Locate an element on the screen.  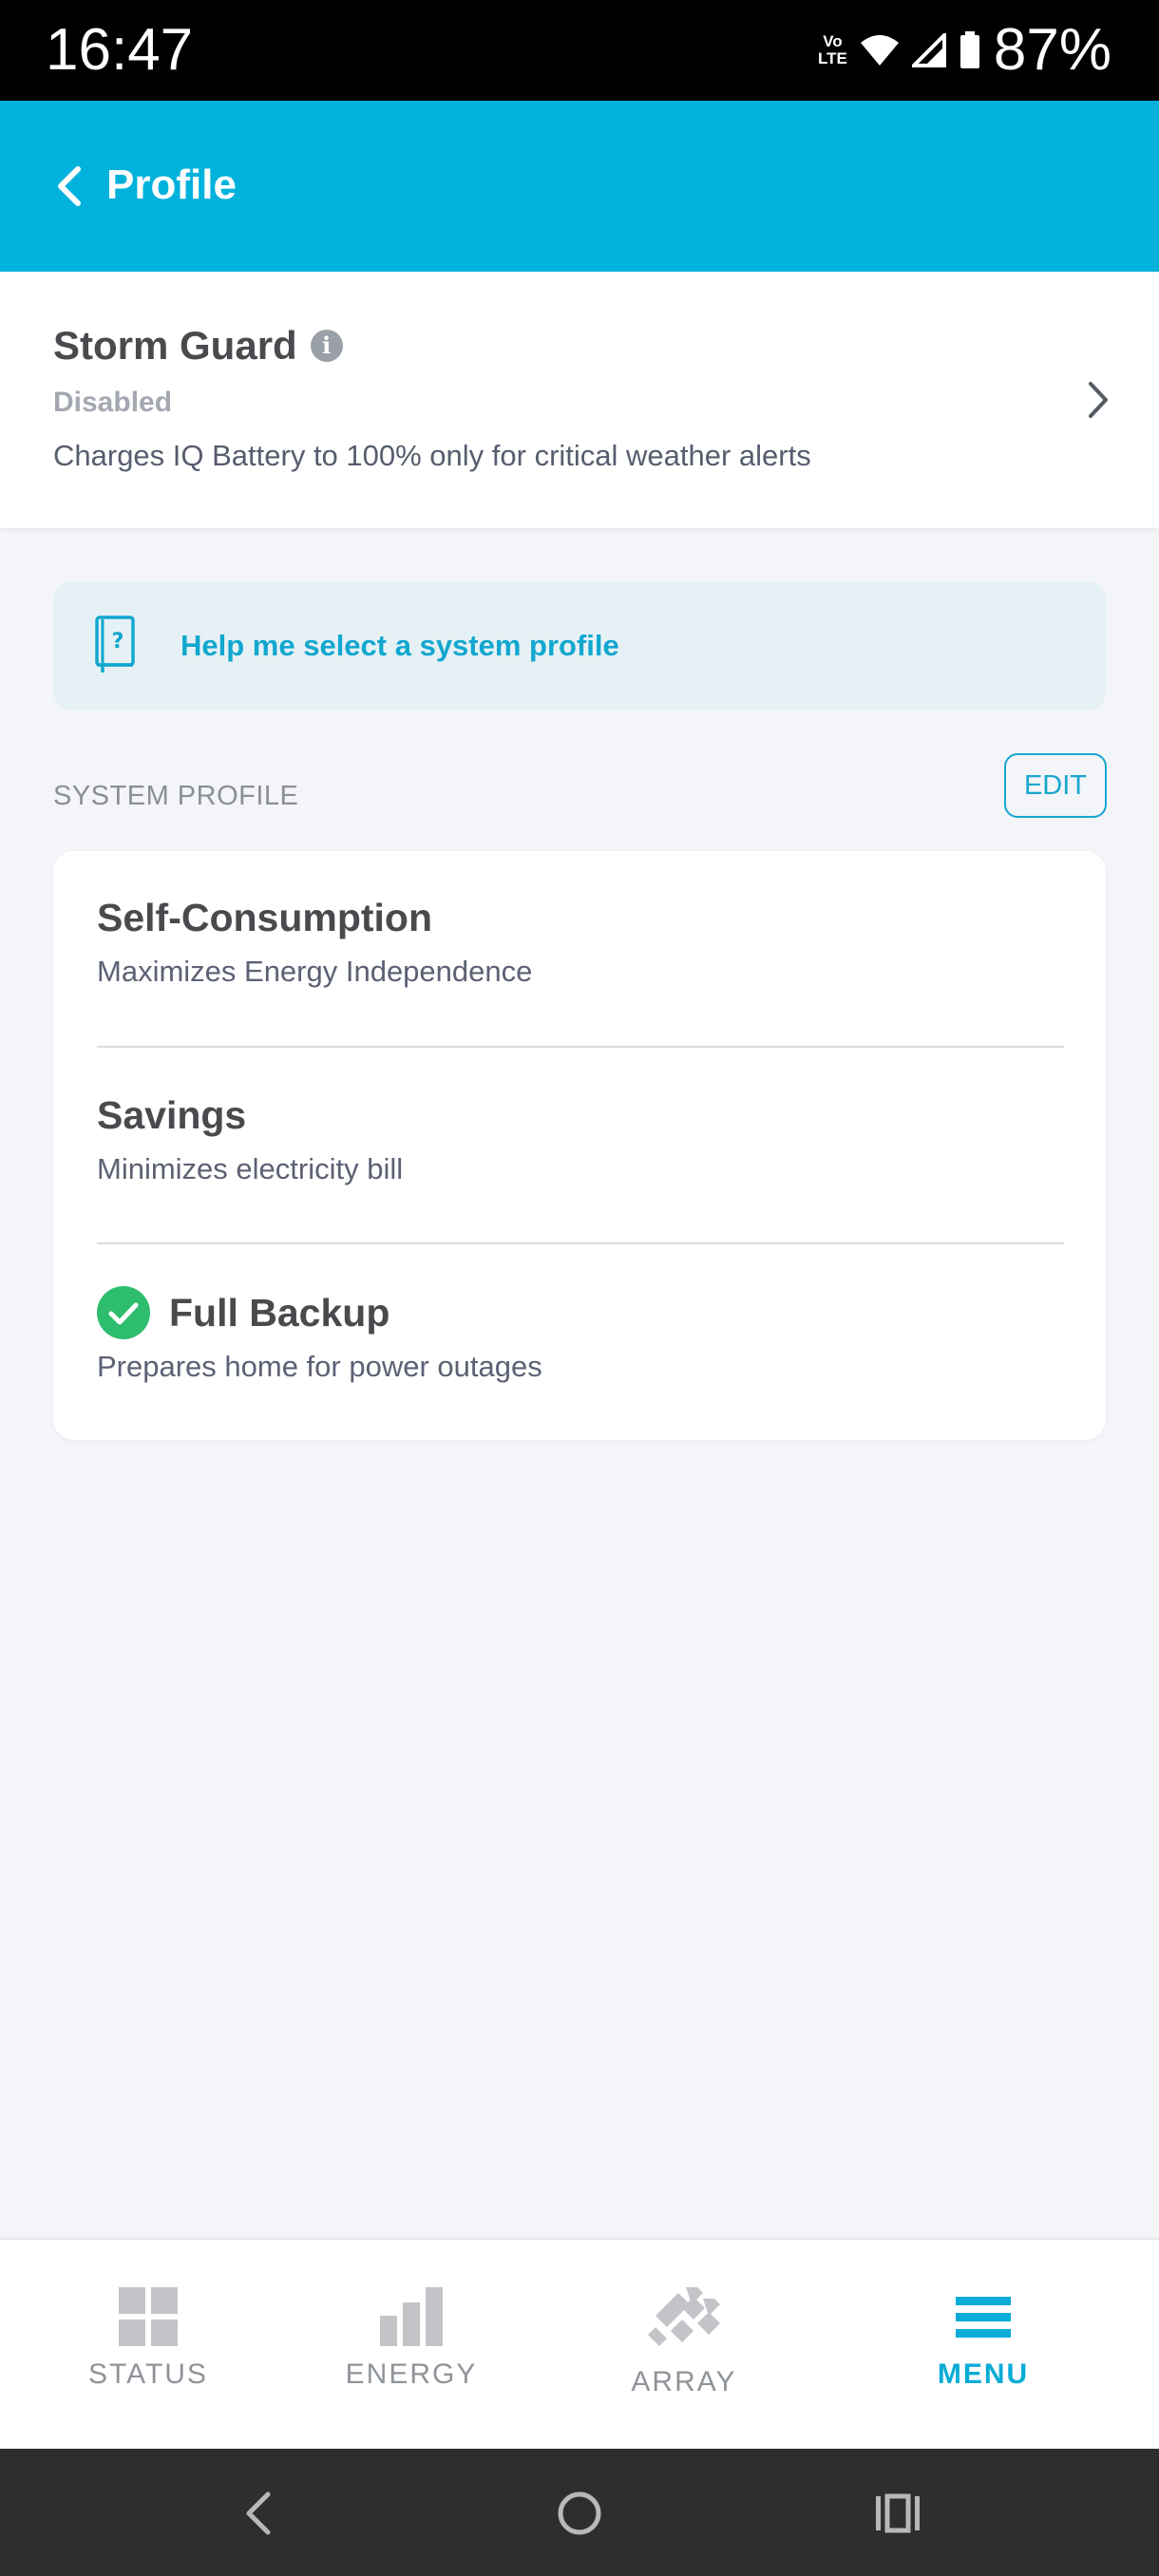
storm-guard-status: Disabled is located at coordinates (113, 402).